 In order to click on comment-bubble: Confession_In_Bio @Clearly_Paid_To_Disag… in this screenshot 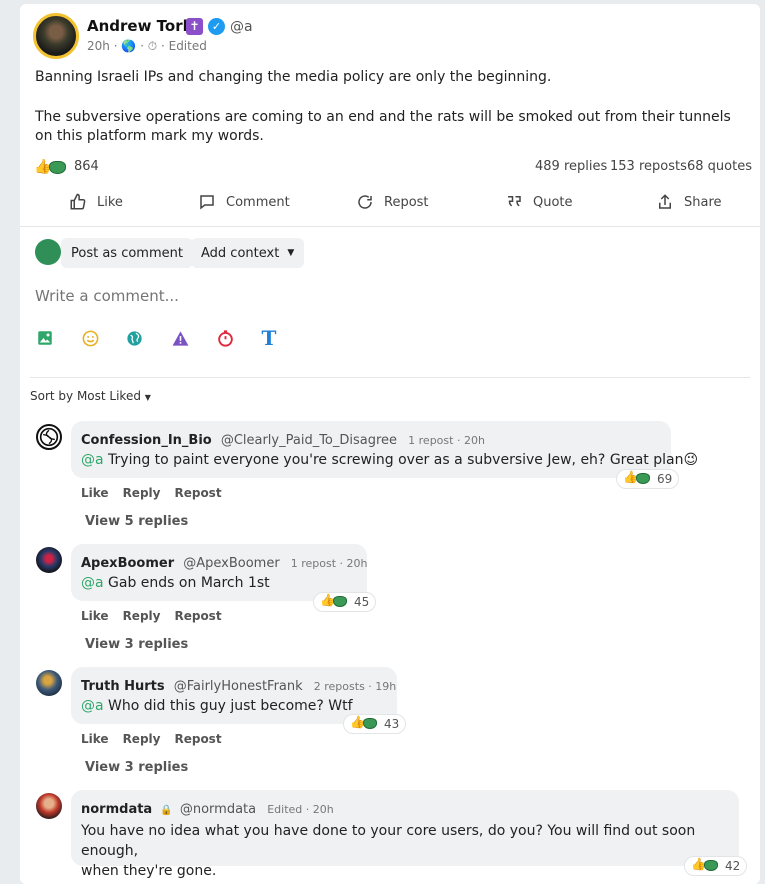, I will do `click(384, 449)`.